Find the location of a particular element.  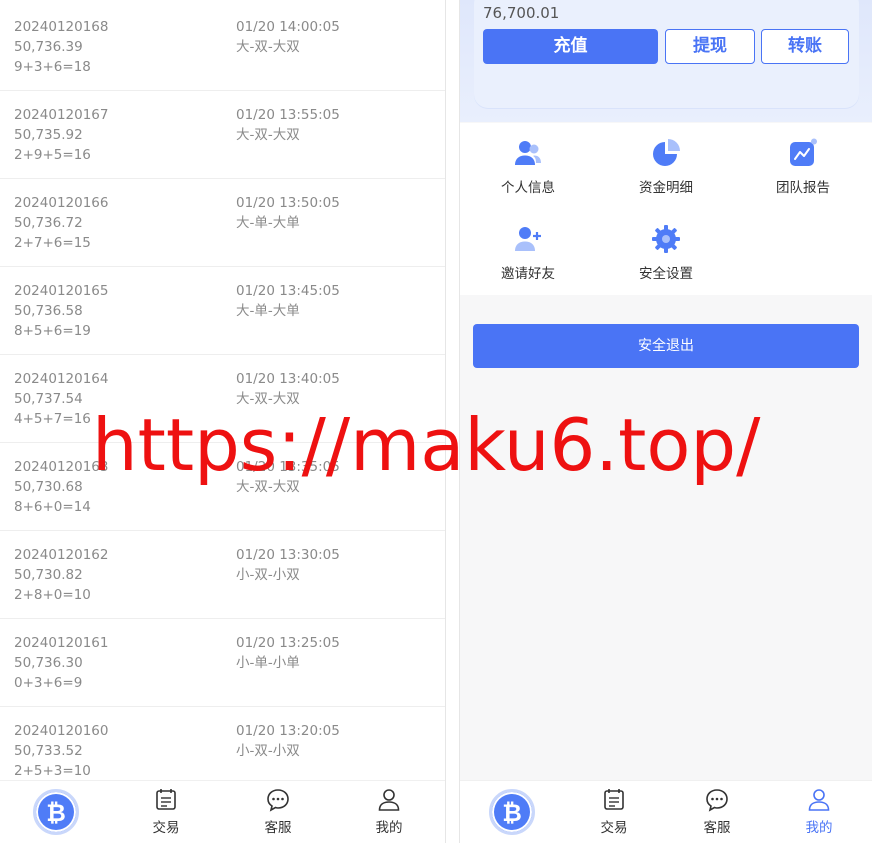

record-time: 01/20 13:55:05 is located at coordinates (288, 115).